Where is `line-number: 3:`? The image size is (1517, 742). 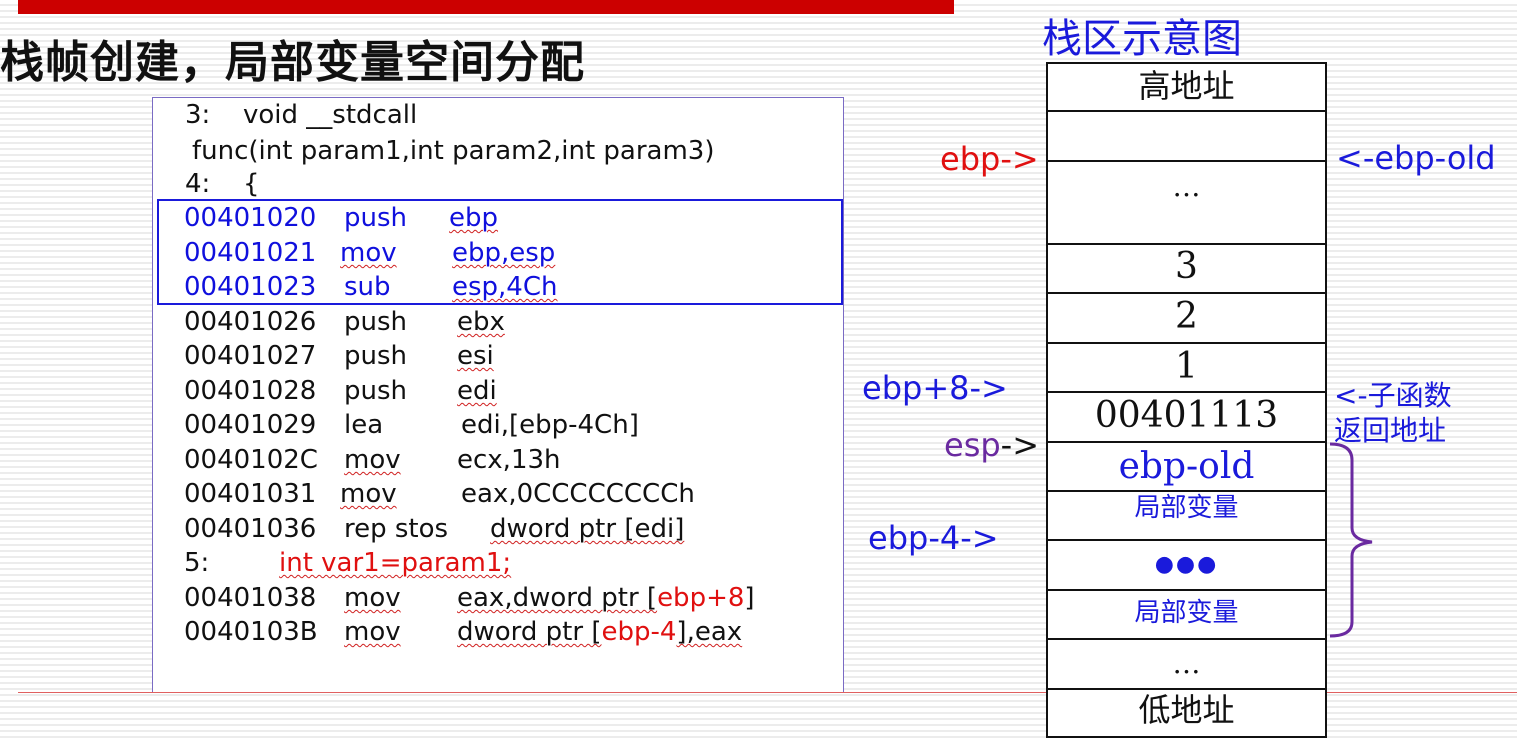 line-number: 3: is located at coordinates (198, 115).